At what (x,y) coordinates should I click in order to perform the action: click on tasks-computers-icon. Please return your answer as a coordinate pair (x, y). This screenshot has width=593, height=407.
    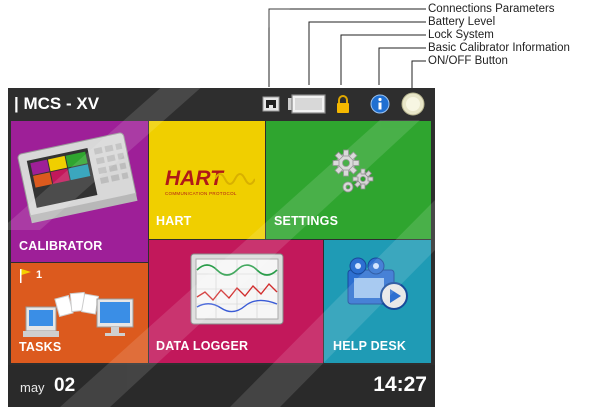
    Looking at the image, I should click on (78, 314).